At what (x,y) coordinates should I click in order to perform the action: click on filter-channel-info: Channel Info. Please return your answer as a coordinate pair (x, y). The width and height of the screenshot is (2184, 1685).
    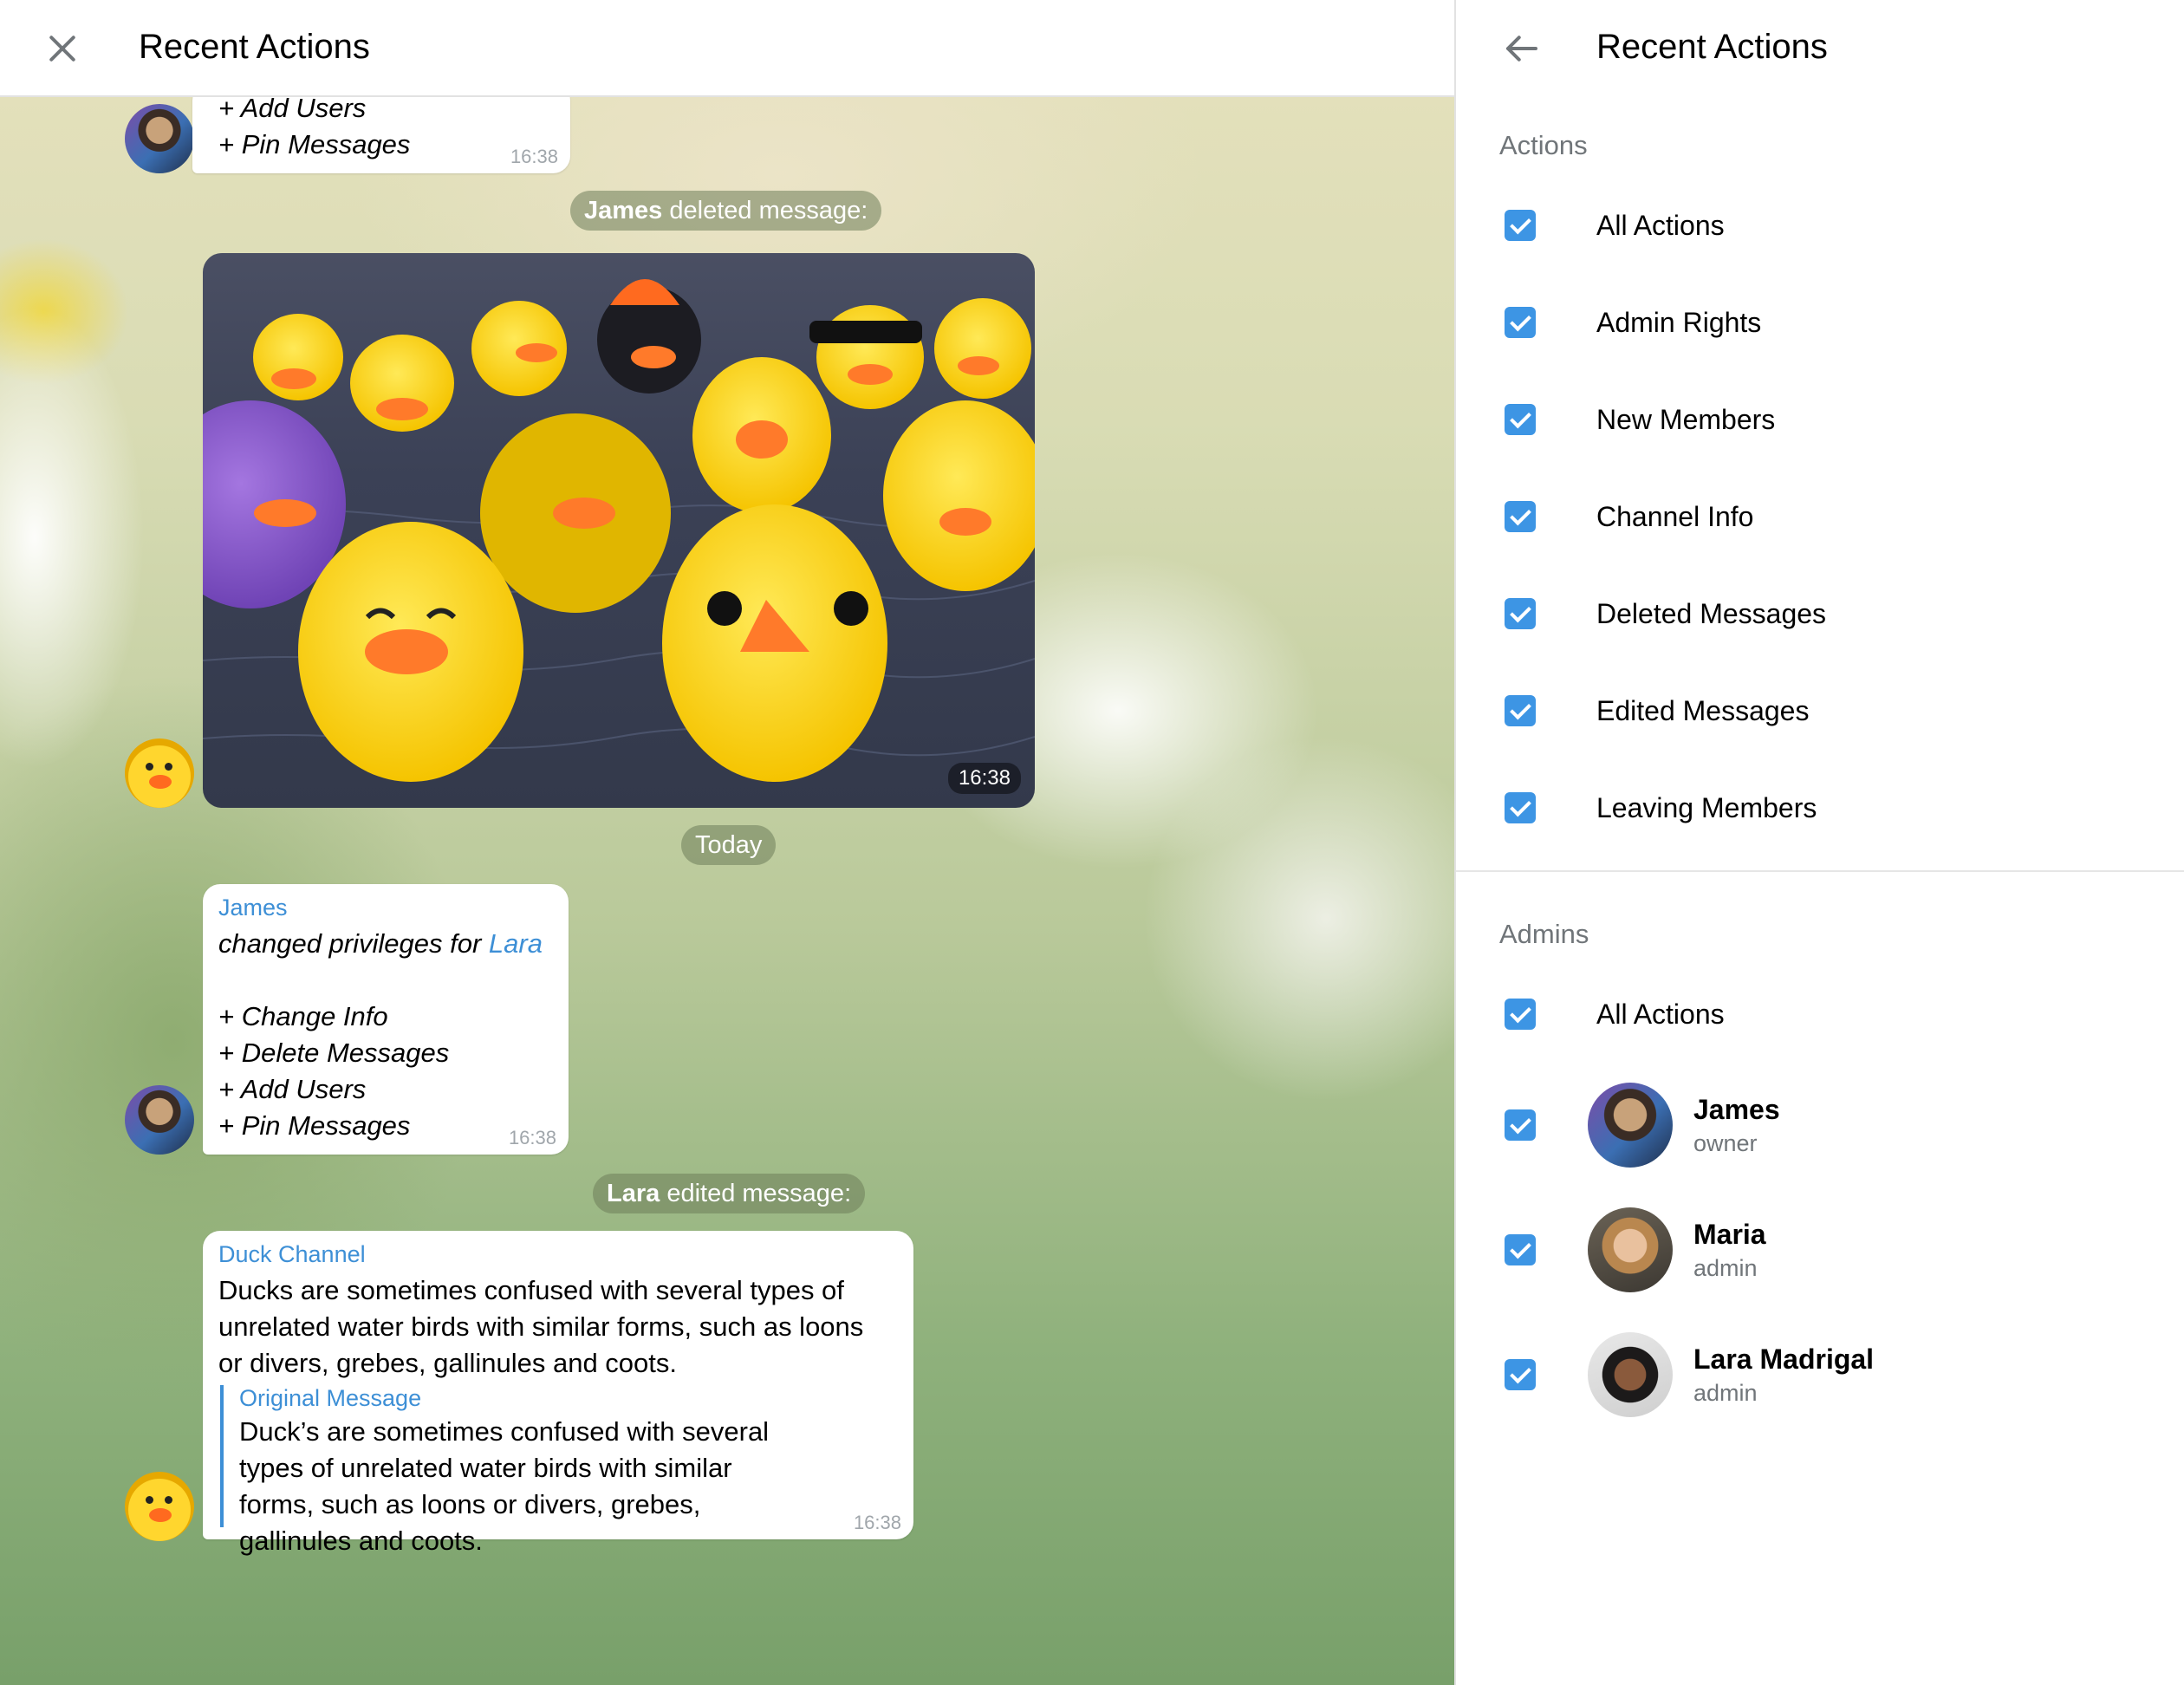
    Looking at the image, I should click on (1820, 516).